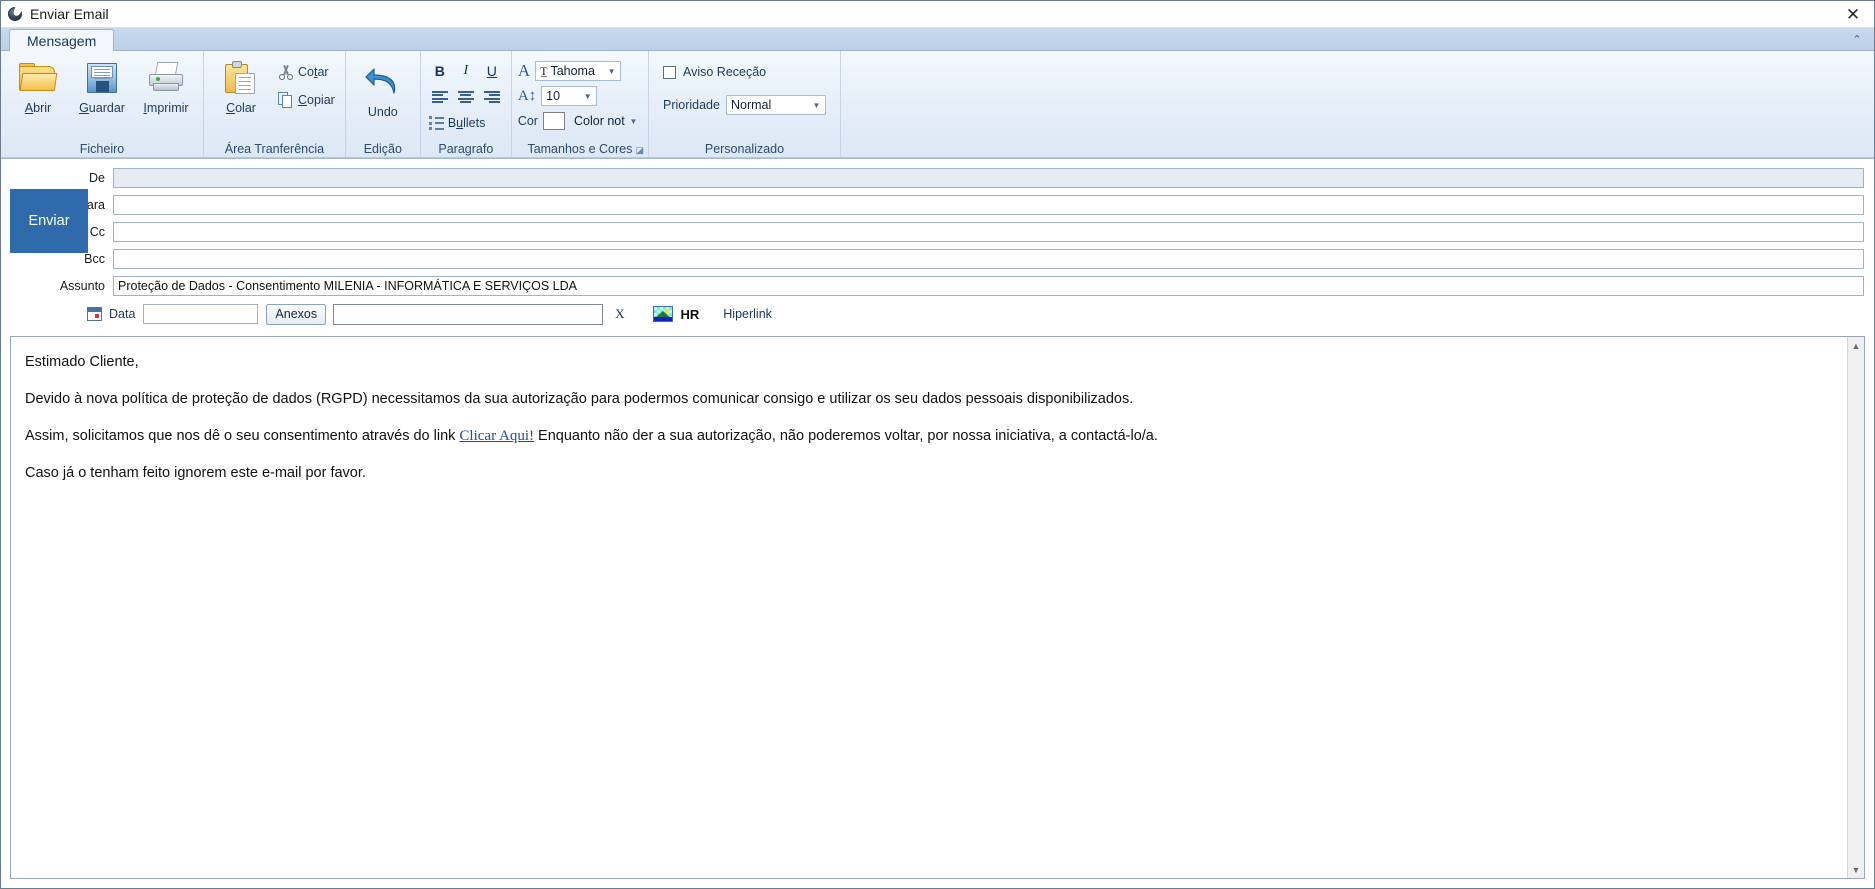 The width and height of the screenshot is (1875, 889). Describe the element at coordinates (775, 105) in the screenshot. I see `prioridade-select: Normal ▼` at that location.